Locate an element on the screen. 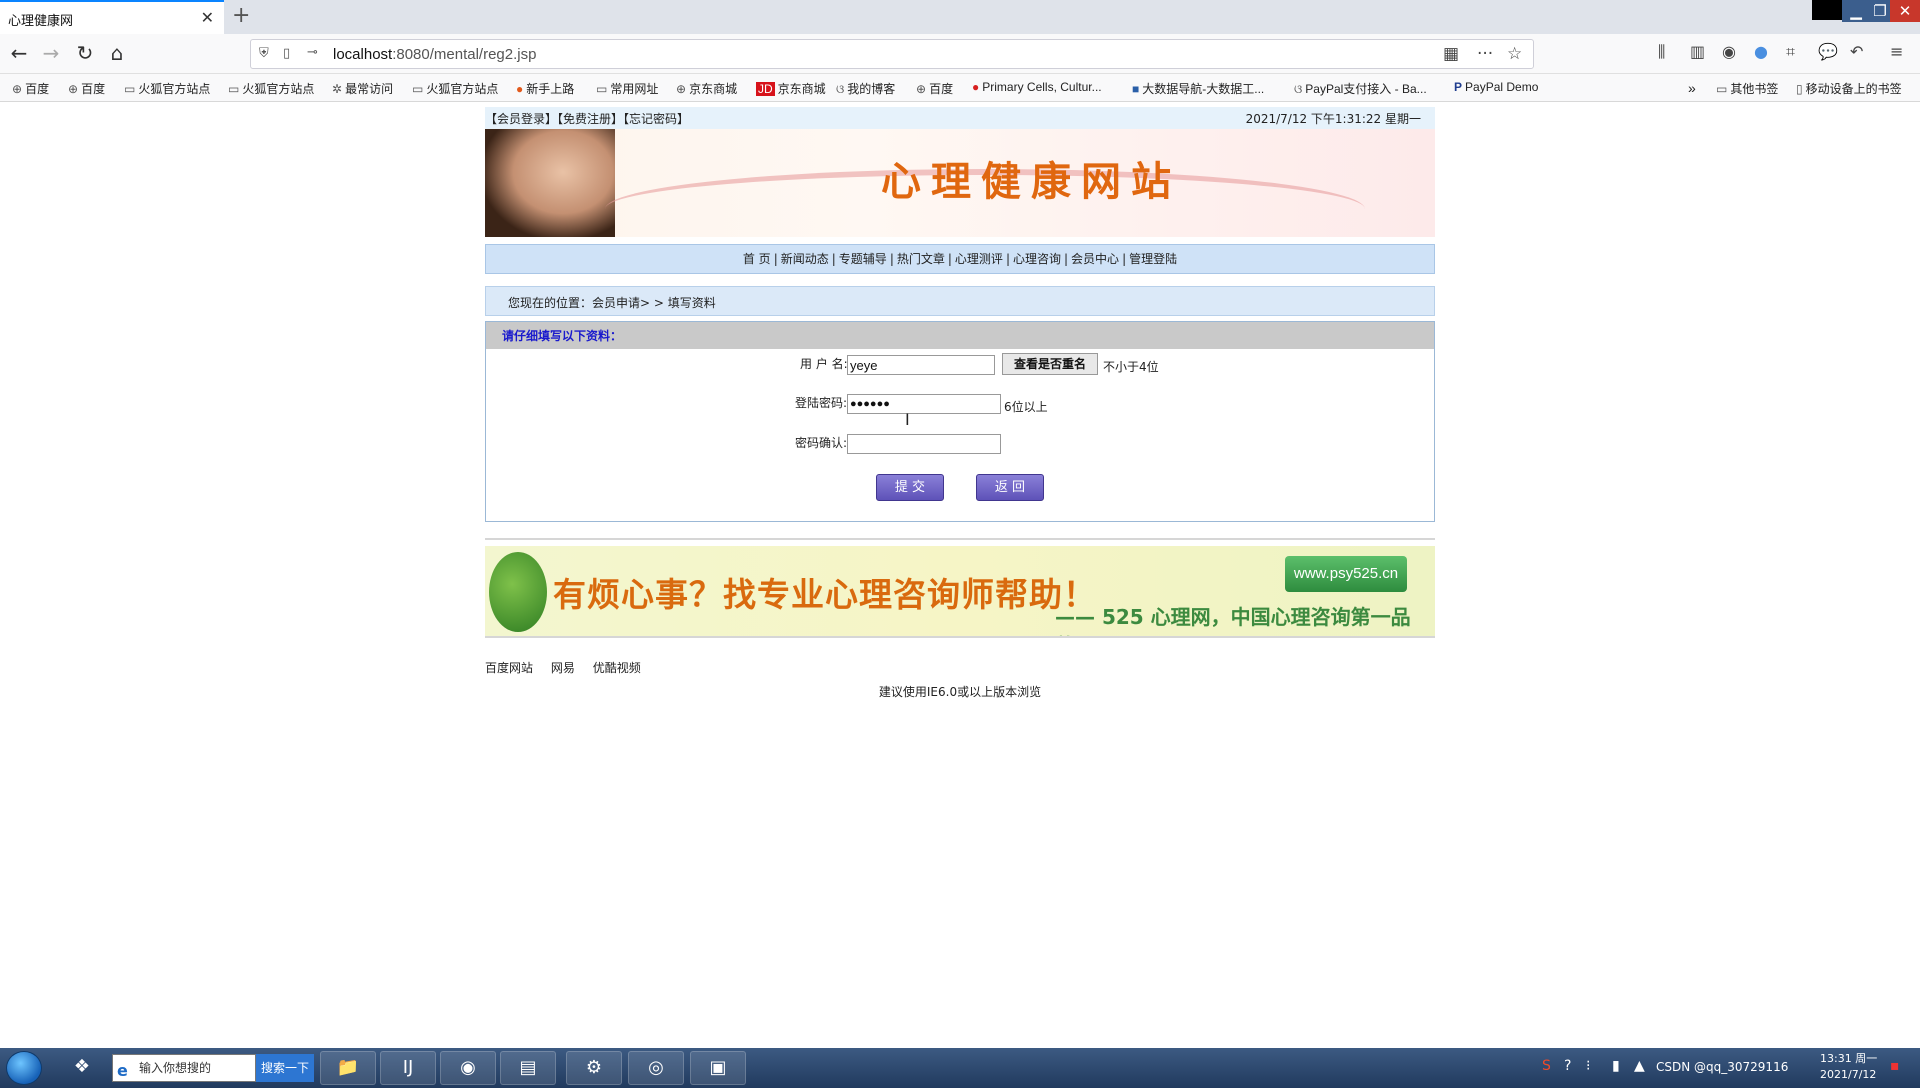  bookmark-item: ⊕ 京东商城 is located at coordinates (706, 88).